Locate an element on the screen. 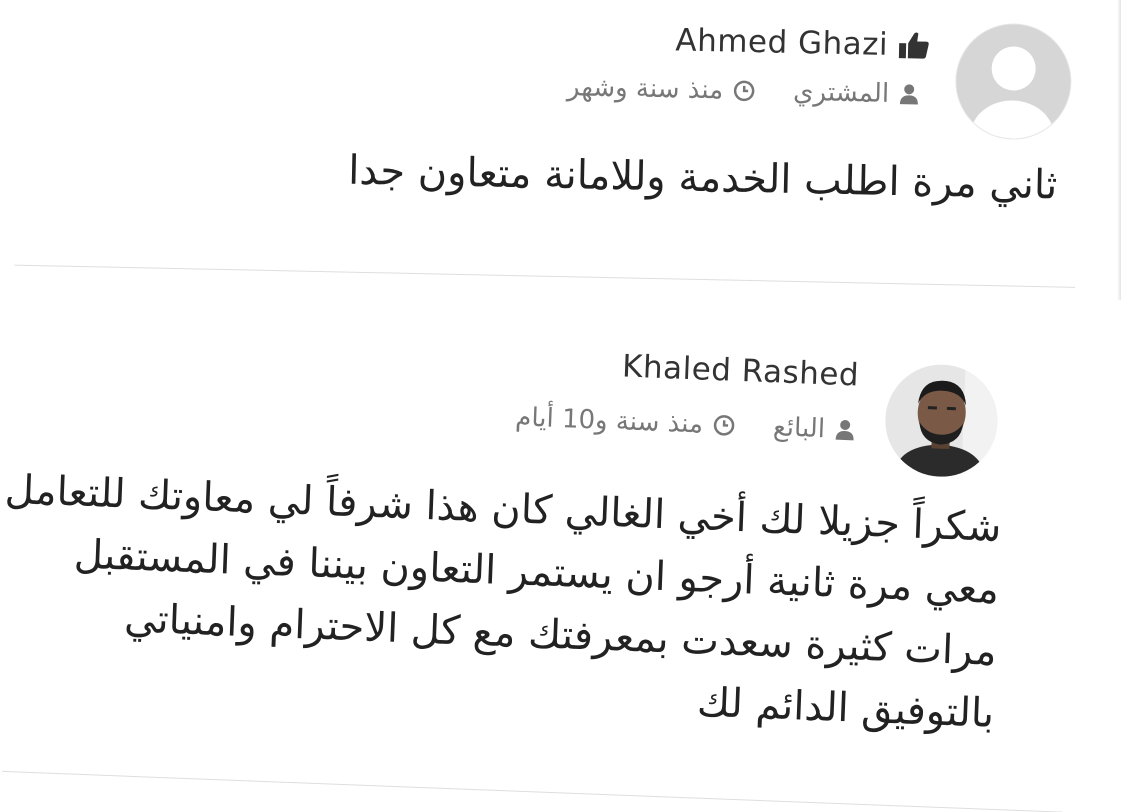 The height and width of the screenshot is (812, 1121). review-meta: البائع منذ سنة و10 أيام is located at coordinates (685, 423).